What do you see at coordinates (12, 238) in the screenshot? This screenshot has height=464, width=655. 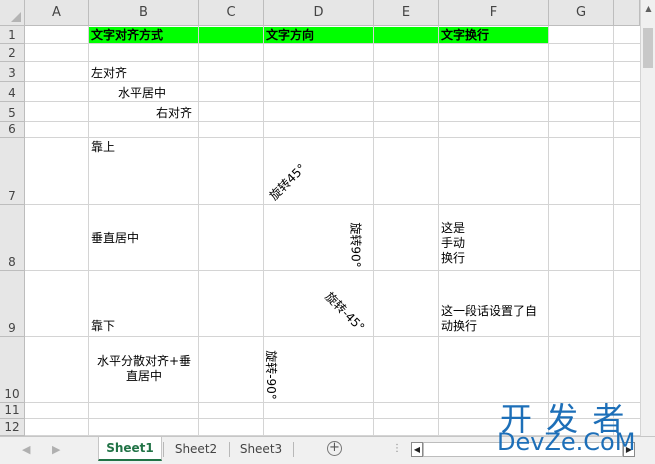 I see `row-header-8: 8` at bounding box center [12, 238].